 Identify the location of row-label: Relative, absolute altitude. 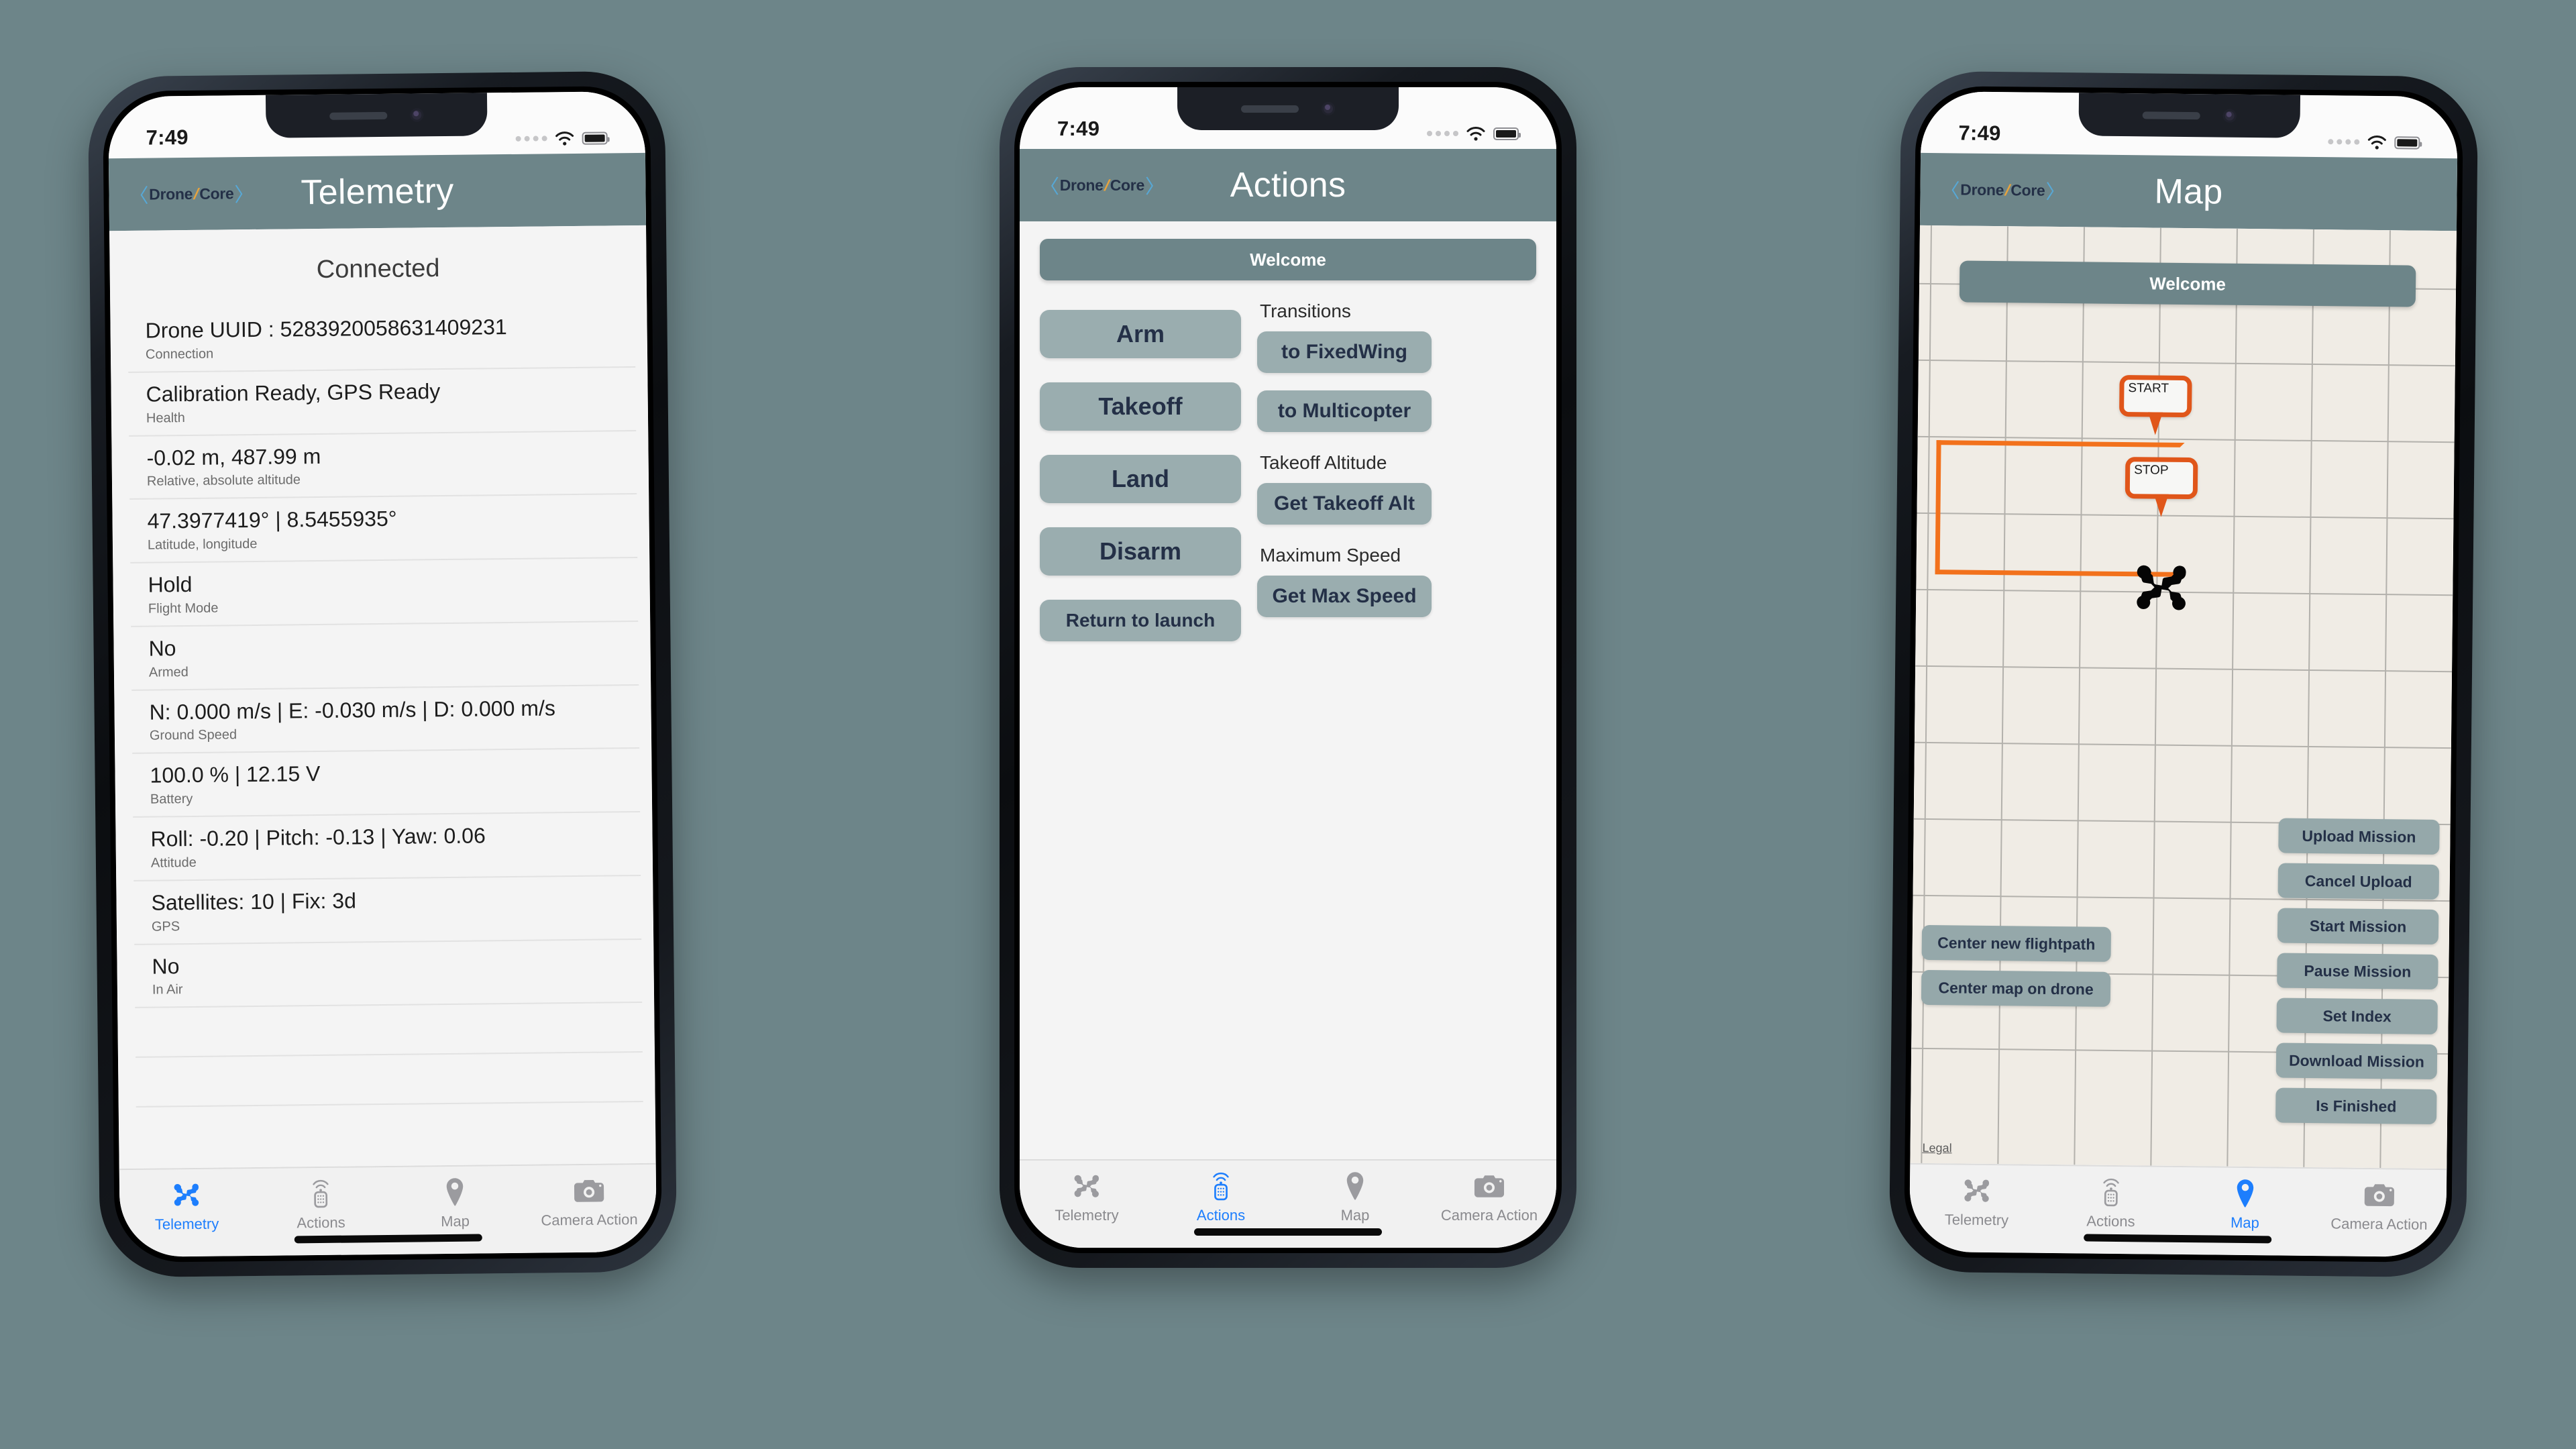
(223, 480).